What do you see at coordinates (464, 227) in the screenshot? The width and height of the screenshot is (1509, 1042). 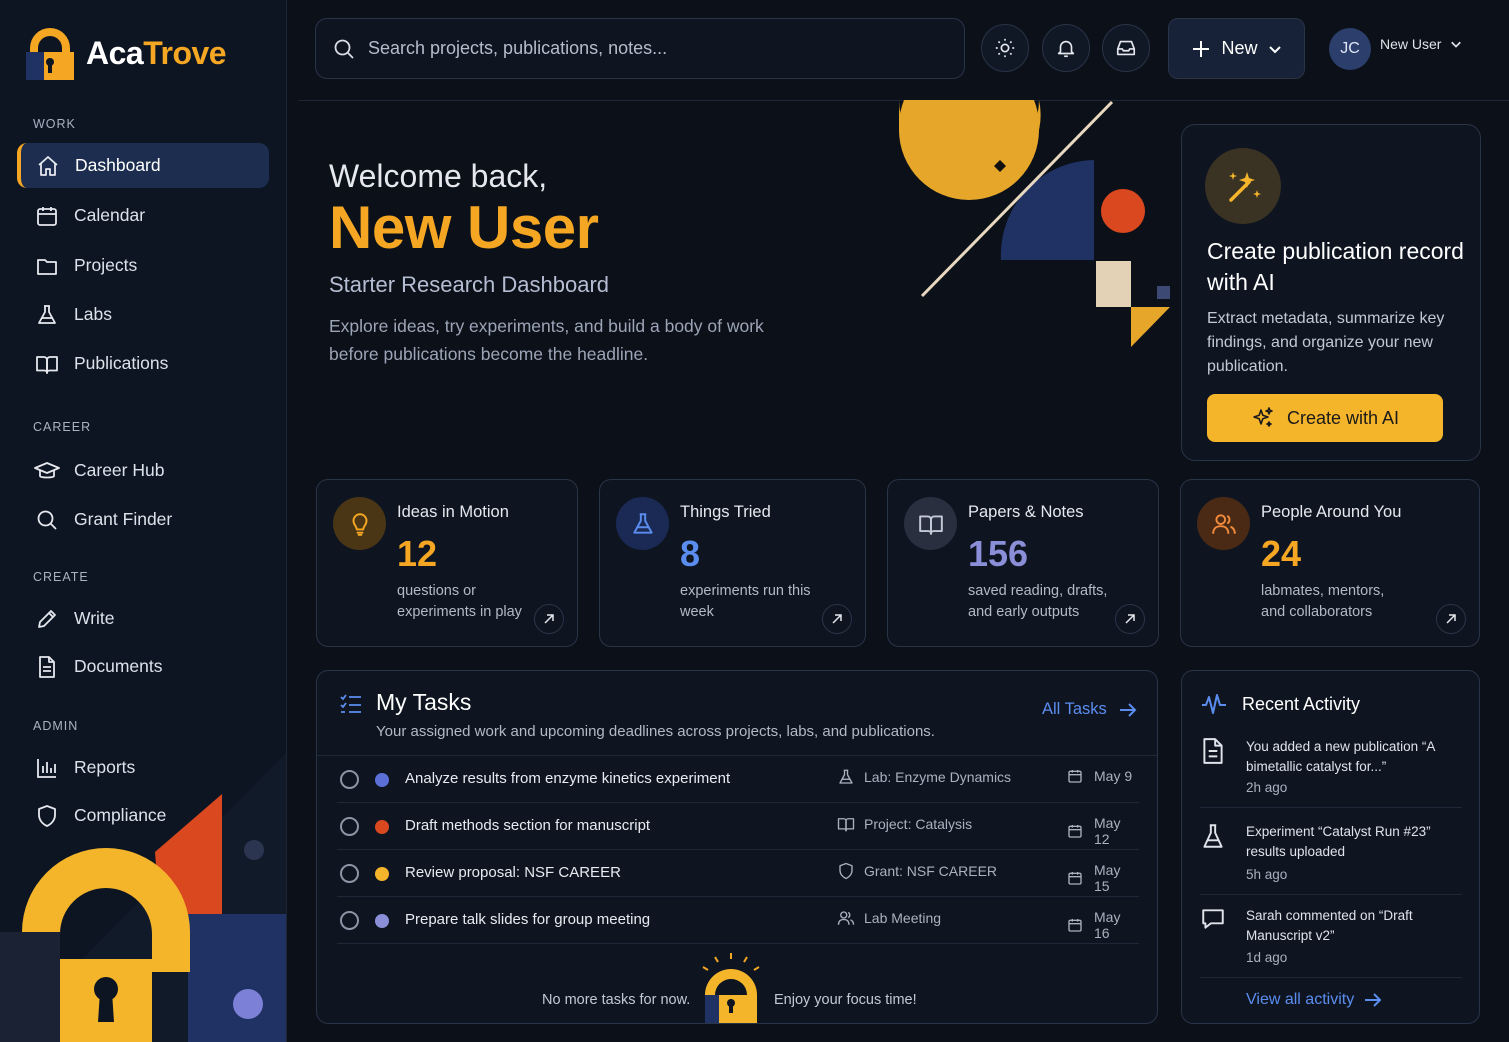 I see `hero-user-name: New User` at bounding box center [464, 227].